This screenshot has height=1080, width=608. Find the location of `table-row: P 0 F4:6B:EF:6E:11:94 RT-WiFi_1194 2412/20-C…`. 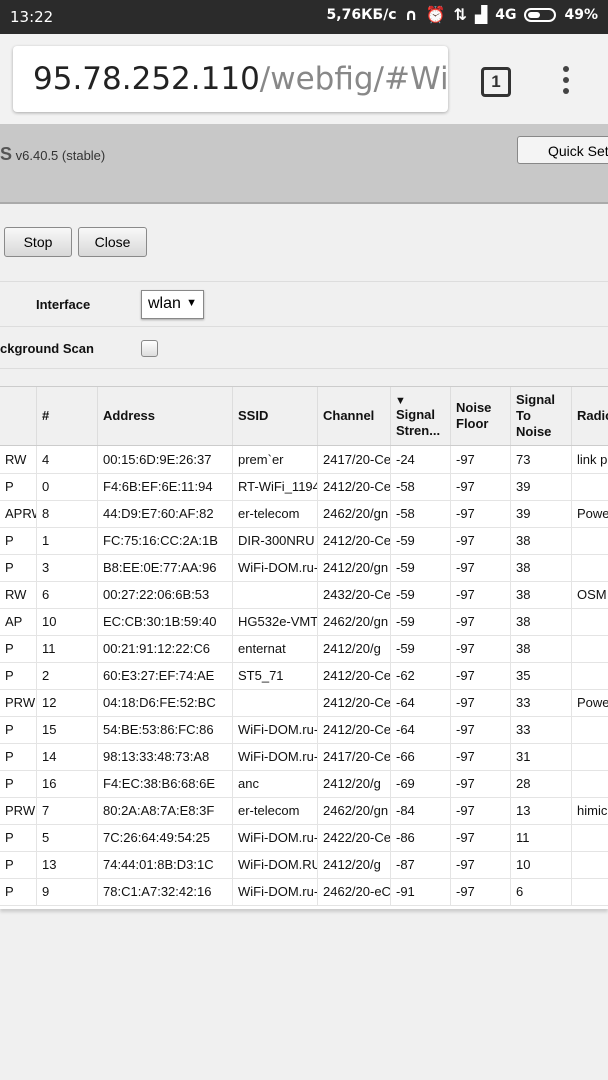

table-row: P 0 F4:6B:EF:6E:11:94 RT-WiFi_1194 2412/20-C… is located at coordinates (304, 487).